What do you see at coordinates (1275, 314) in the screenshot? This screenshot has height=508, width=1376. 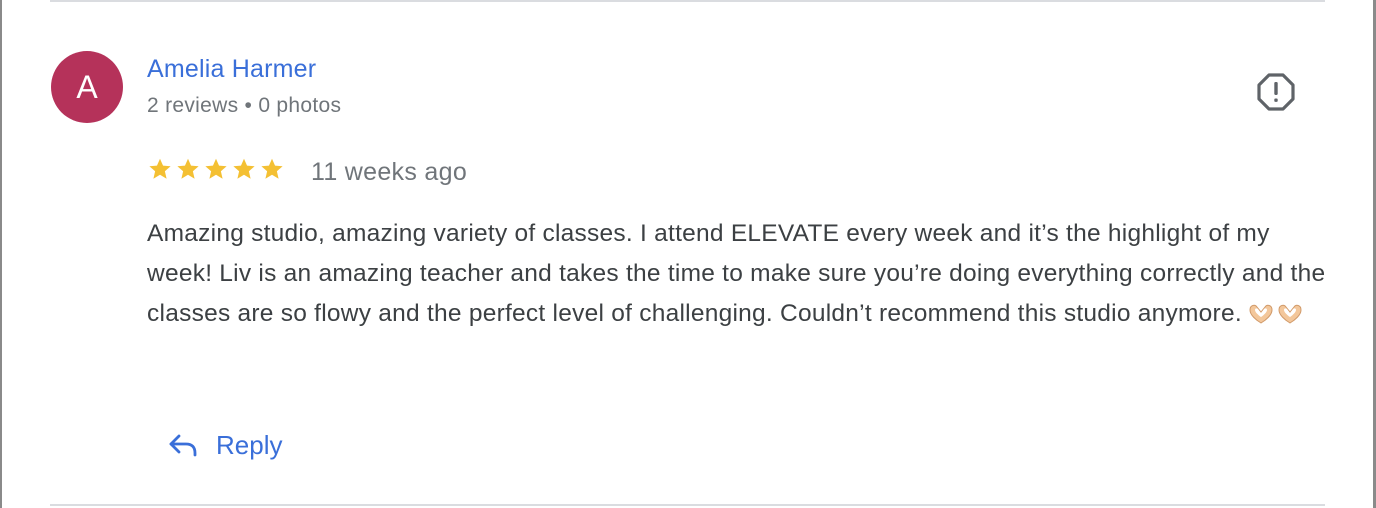 I see `heart-hands-icon` at bounding box center [1275, 314].